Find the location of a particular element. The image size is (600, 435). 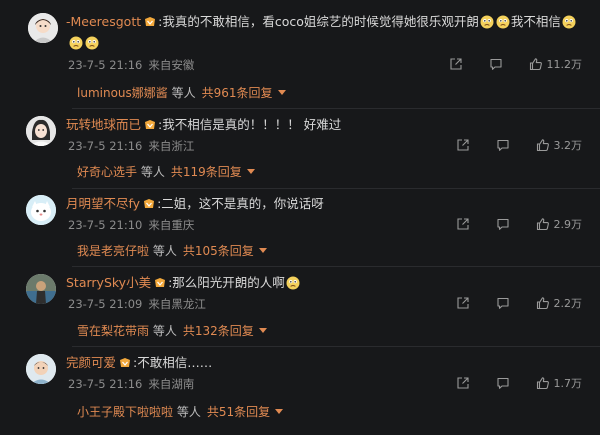

reply-count: 共51条回复 is located at coordinates (238, 412).